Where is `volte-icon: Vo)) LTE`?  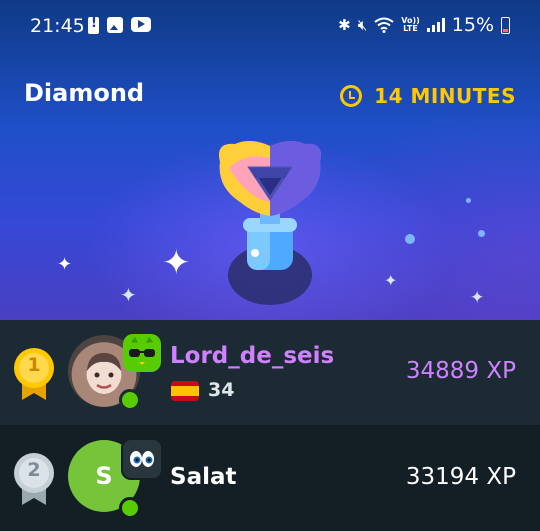 volte-icon: Vo)) LTE is located at coordinates (410, 25).